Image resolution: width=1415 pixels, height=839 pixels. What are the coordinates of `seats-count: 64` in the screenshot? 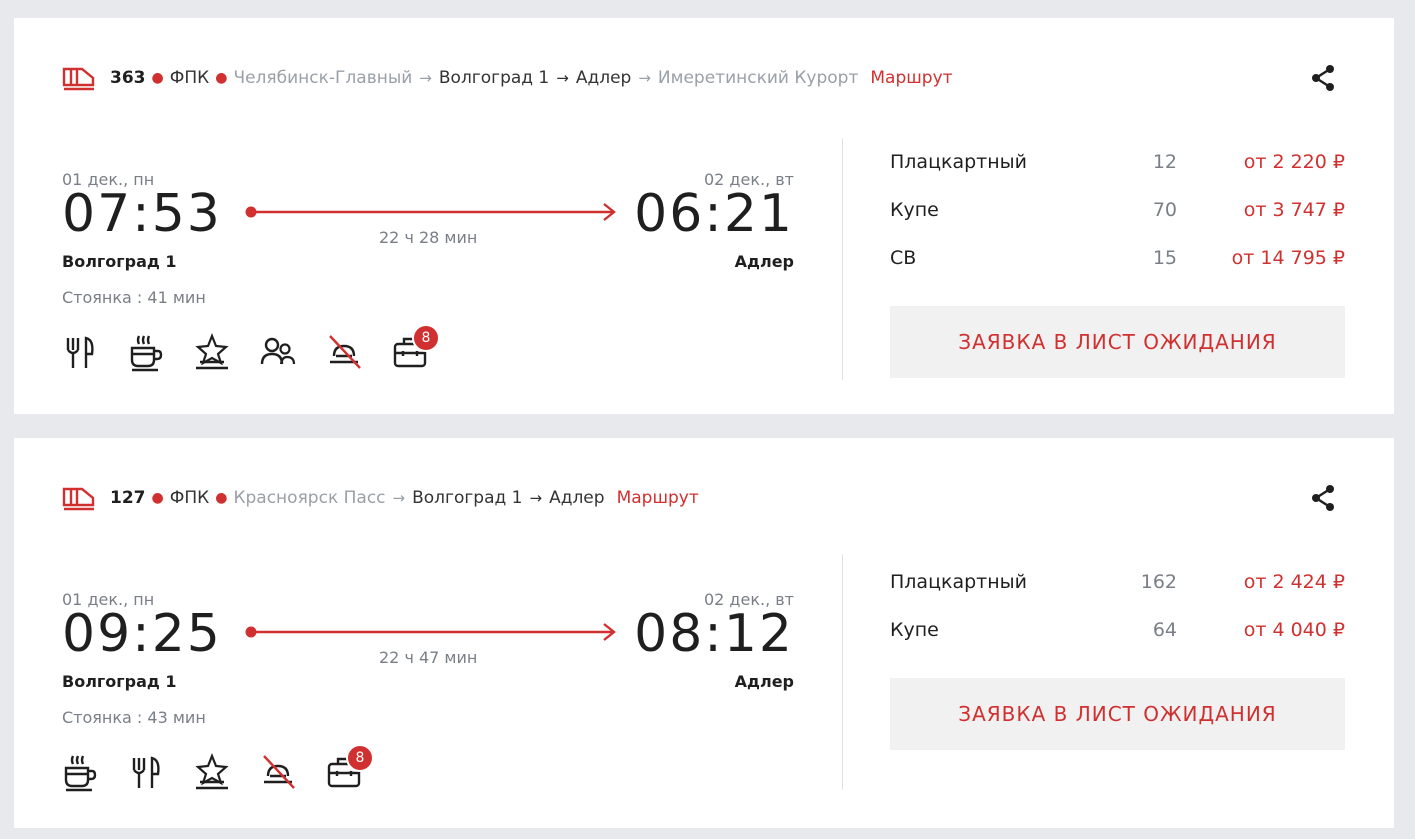 It's located at (1164, 630).